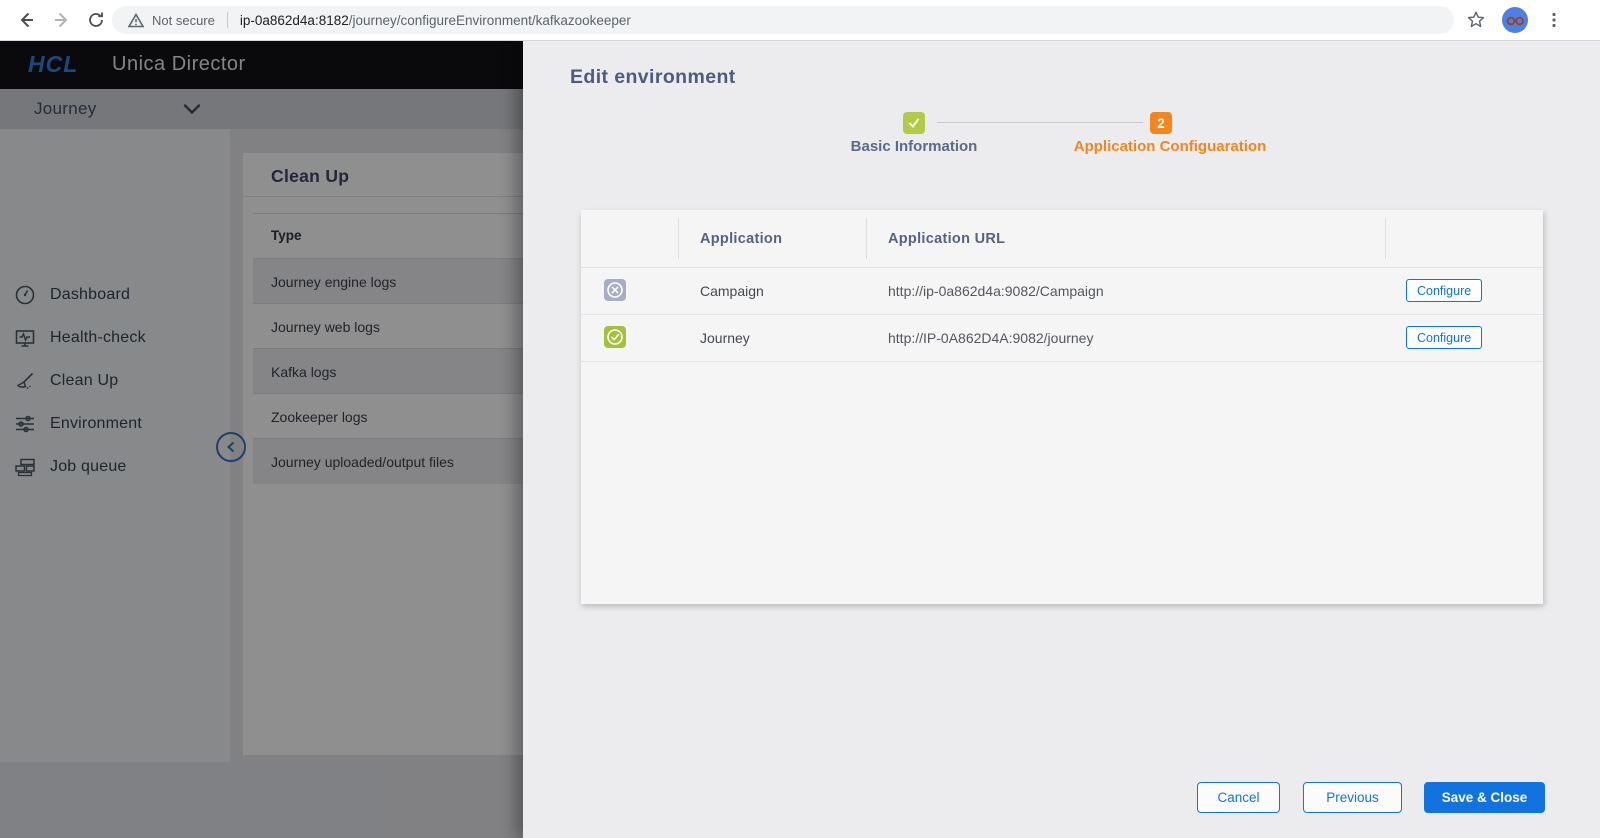 The height and width of the screenshot is (838, 1600). What do you see at coordinates (294, 20) in the screenshot?
I see `url-host: ip-0a862d4a:8182` at bounding box center [294, 20].